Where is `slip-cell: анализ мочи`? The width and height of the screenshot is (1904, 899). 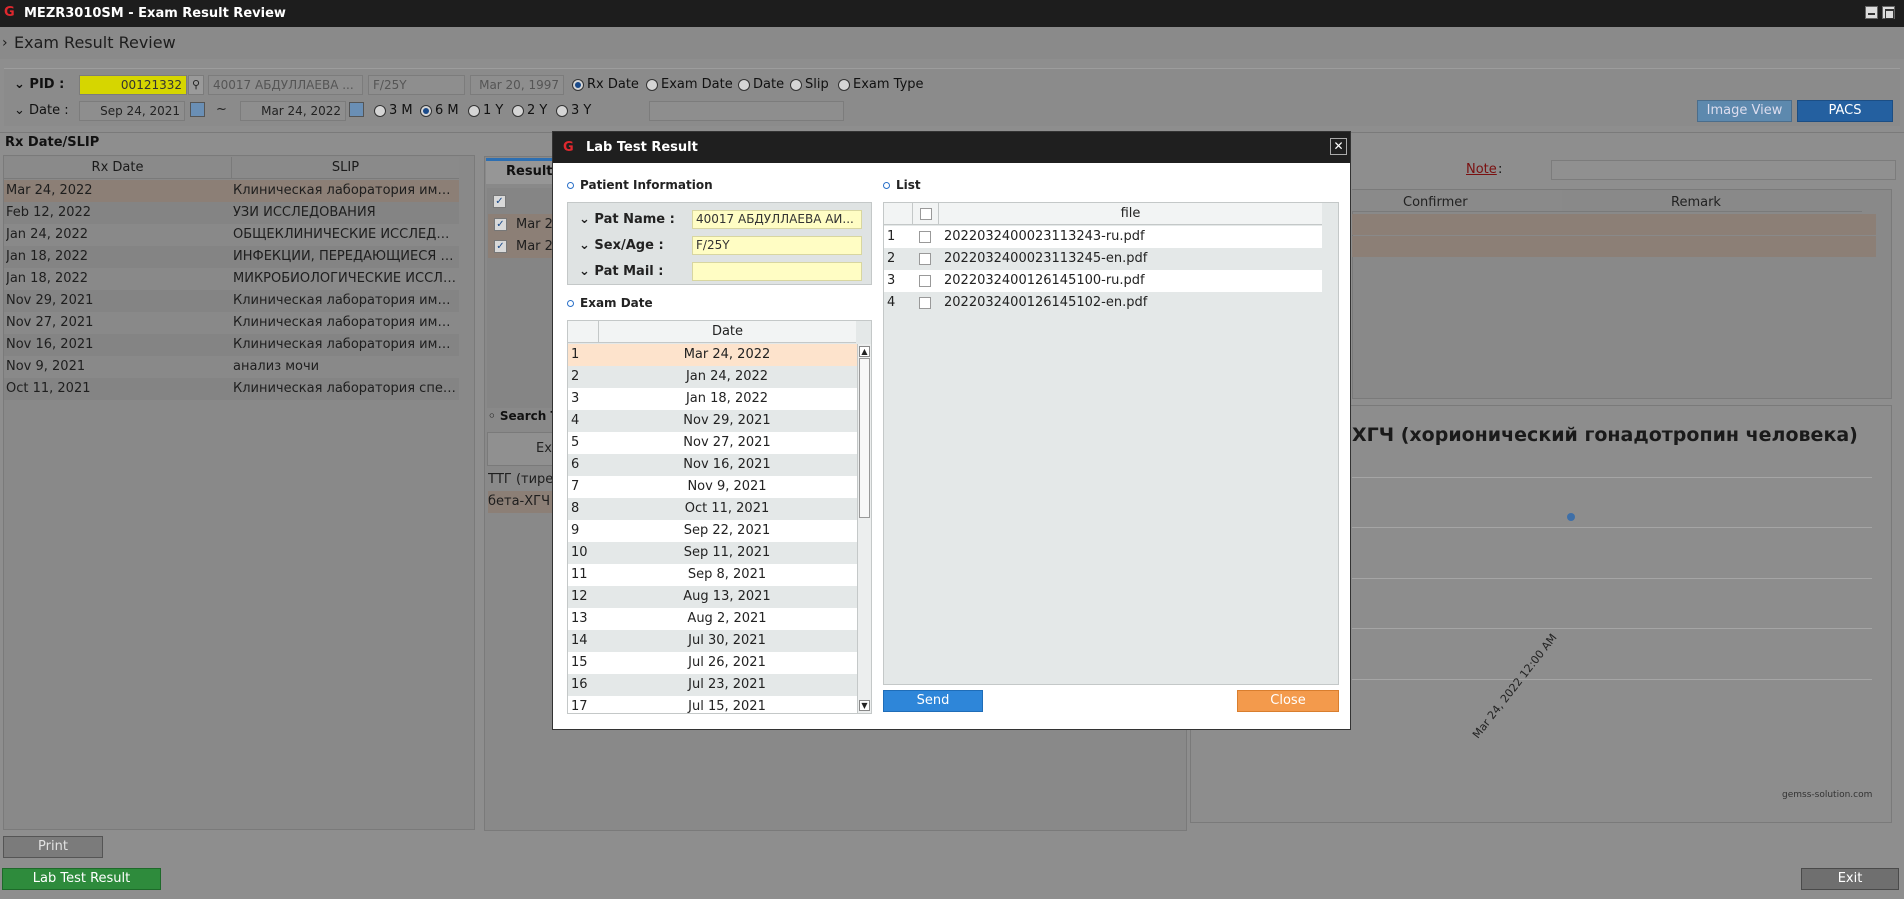 slip-cell: анализ мочи is located at coordinates (276, 366).